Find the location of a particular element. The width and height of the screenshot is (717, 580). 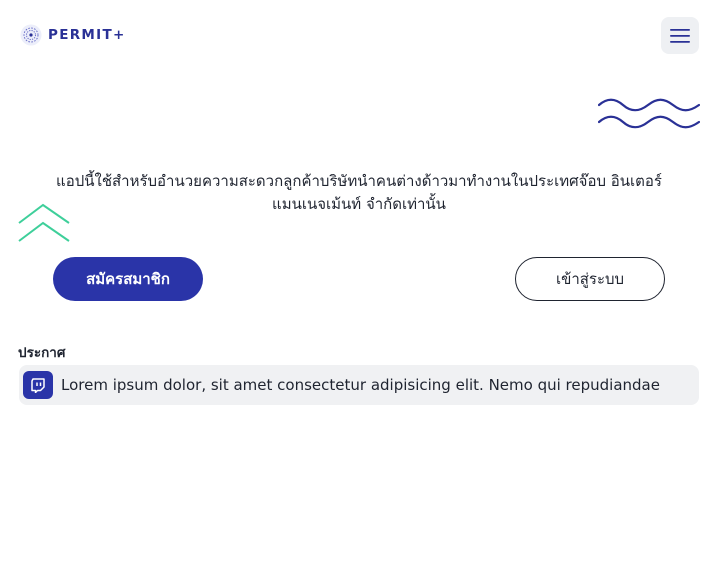

hamburger-menu-icon is located at coordinates (680, 35).